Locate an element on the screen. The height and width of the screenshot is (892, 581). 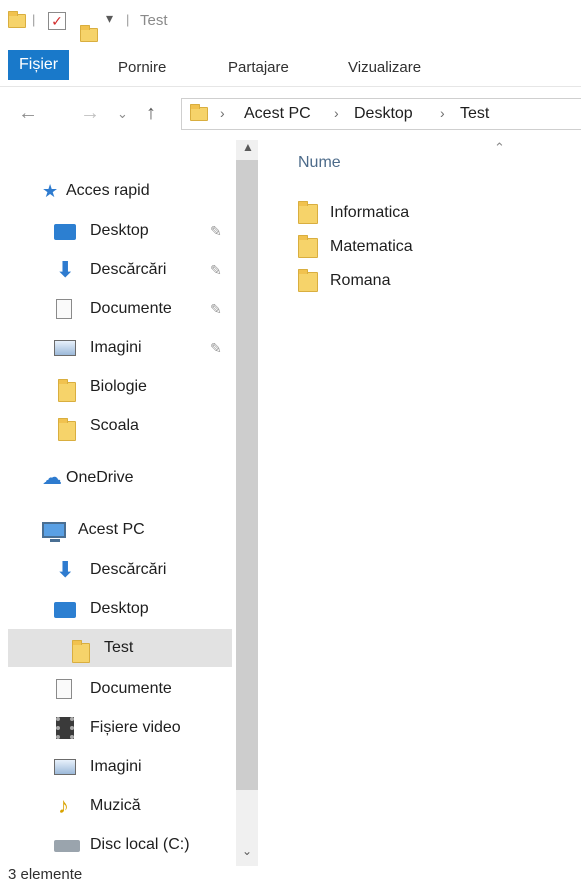
nav-label: Biologie is located at coordinates (118, 386).